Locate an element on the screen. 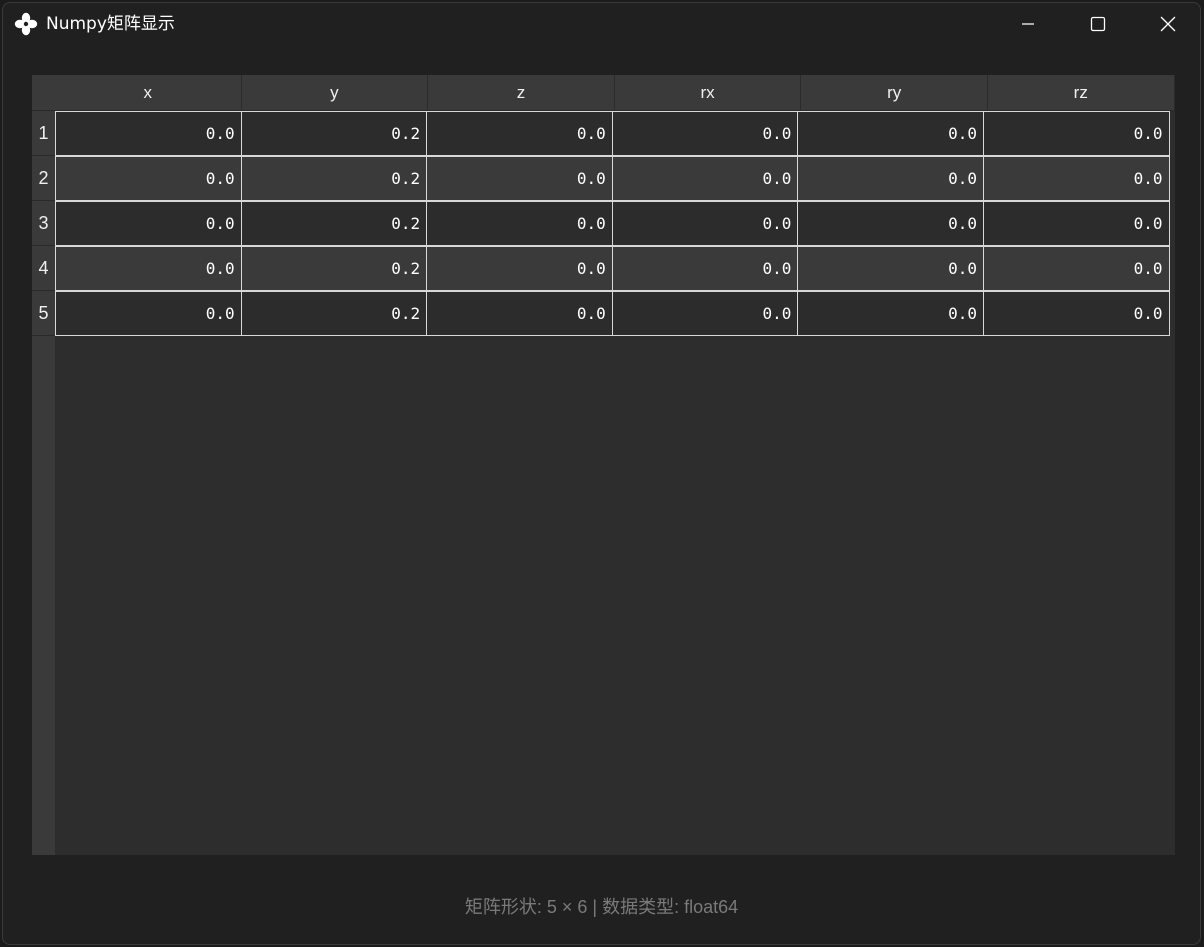 Image resolution: width=1204 pixels, height=947 pixels. row-header-3: 3 is located at coordinates (43, 223).